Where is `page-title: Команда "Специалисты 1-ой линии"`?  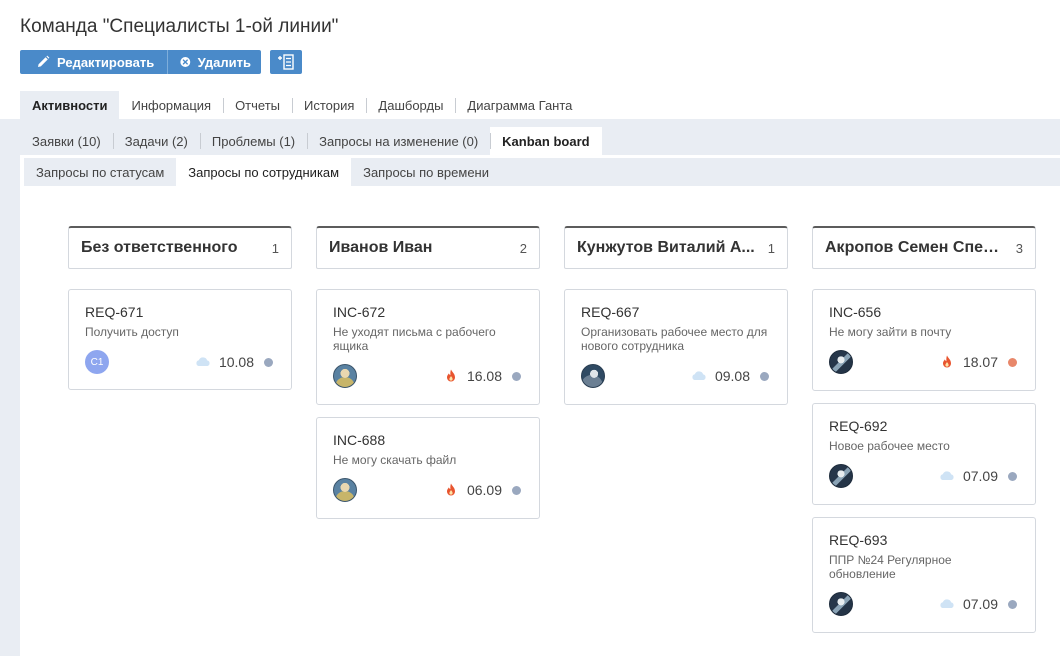
page-title: Команда "Специалисты 1-ой линии" is located at coordinates (179, 26).